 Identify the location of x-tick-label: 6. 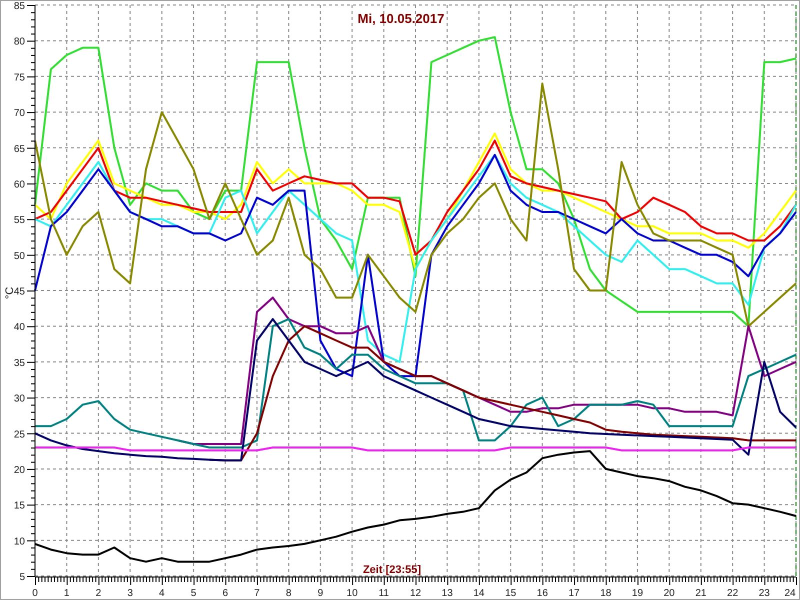
(225, 593).